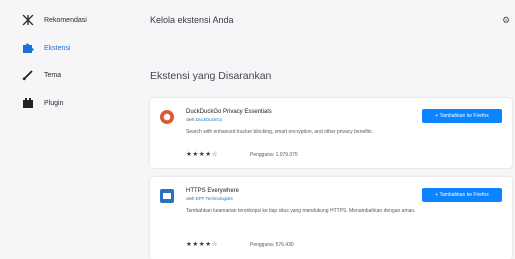 The width and height of the screenshot is (515, 259). I want to click on extension-author: oleh EFF Technologists, so click(209, 198).